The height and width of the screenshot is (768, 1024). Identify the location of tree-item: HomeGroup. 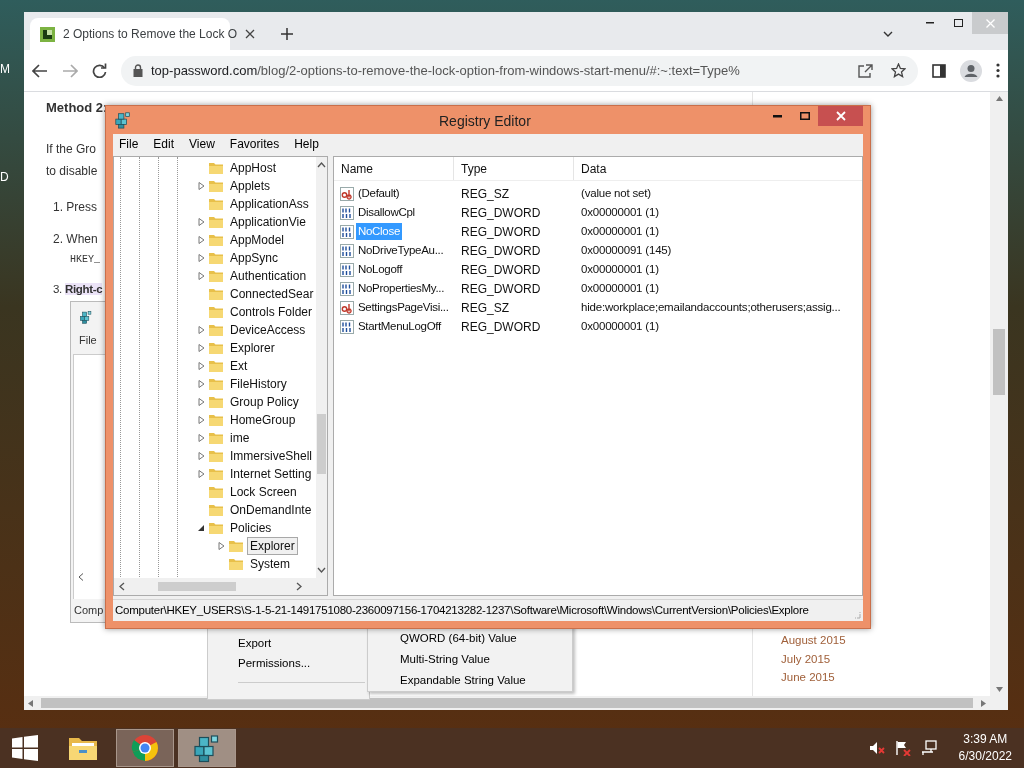
(263, 420).